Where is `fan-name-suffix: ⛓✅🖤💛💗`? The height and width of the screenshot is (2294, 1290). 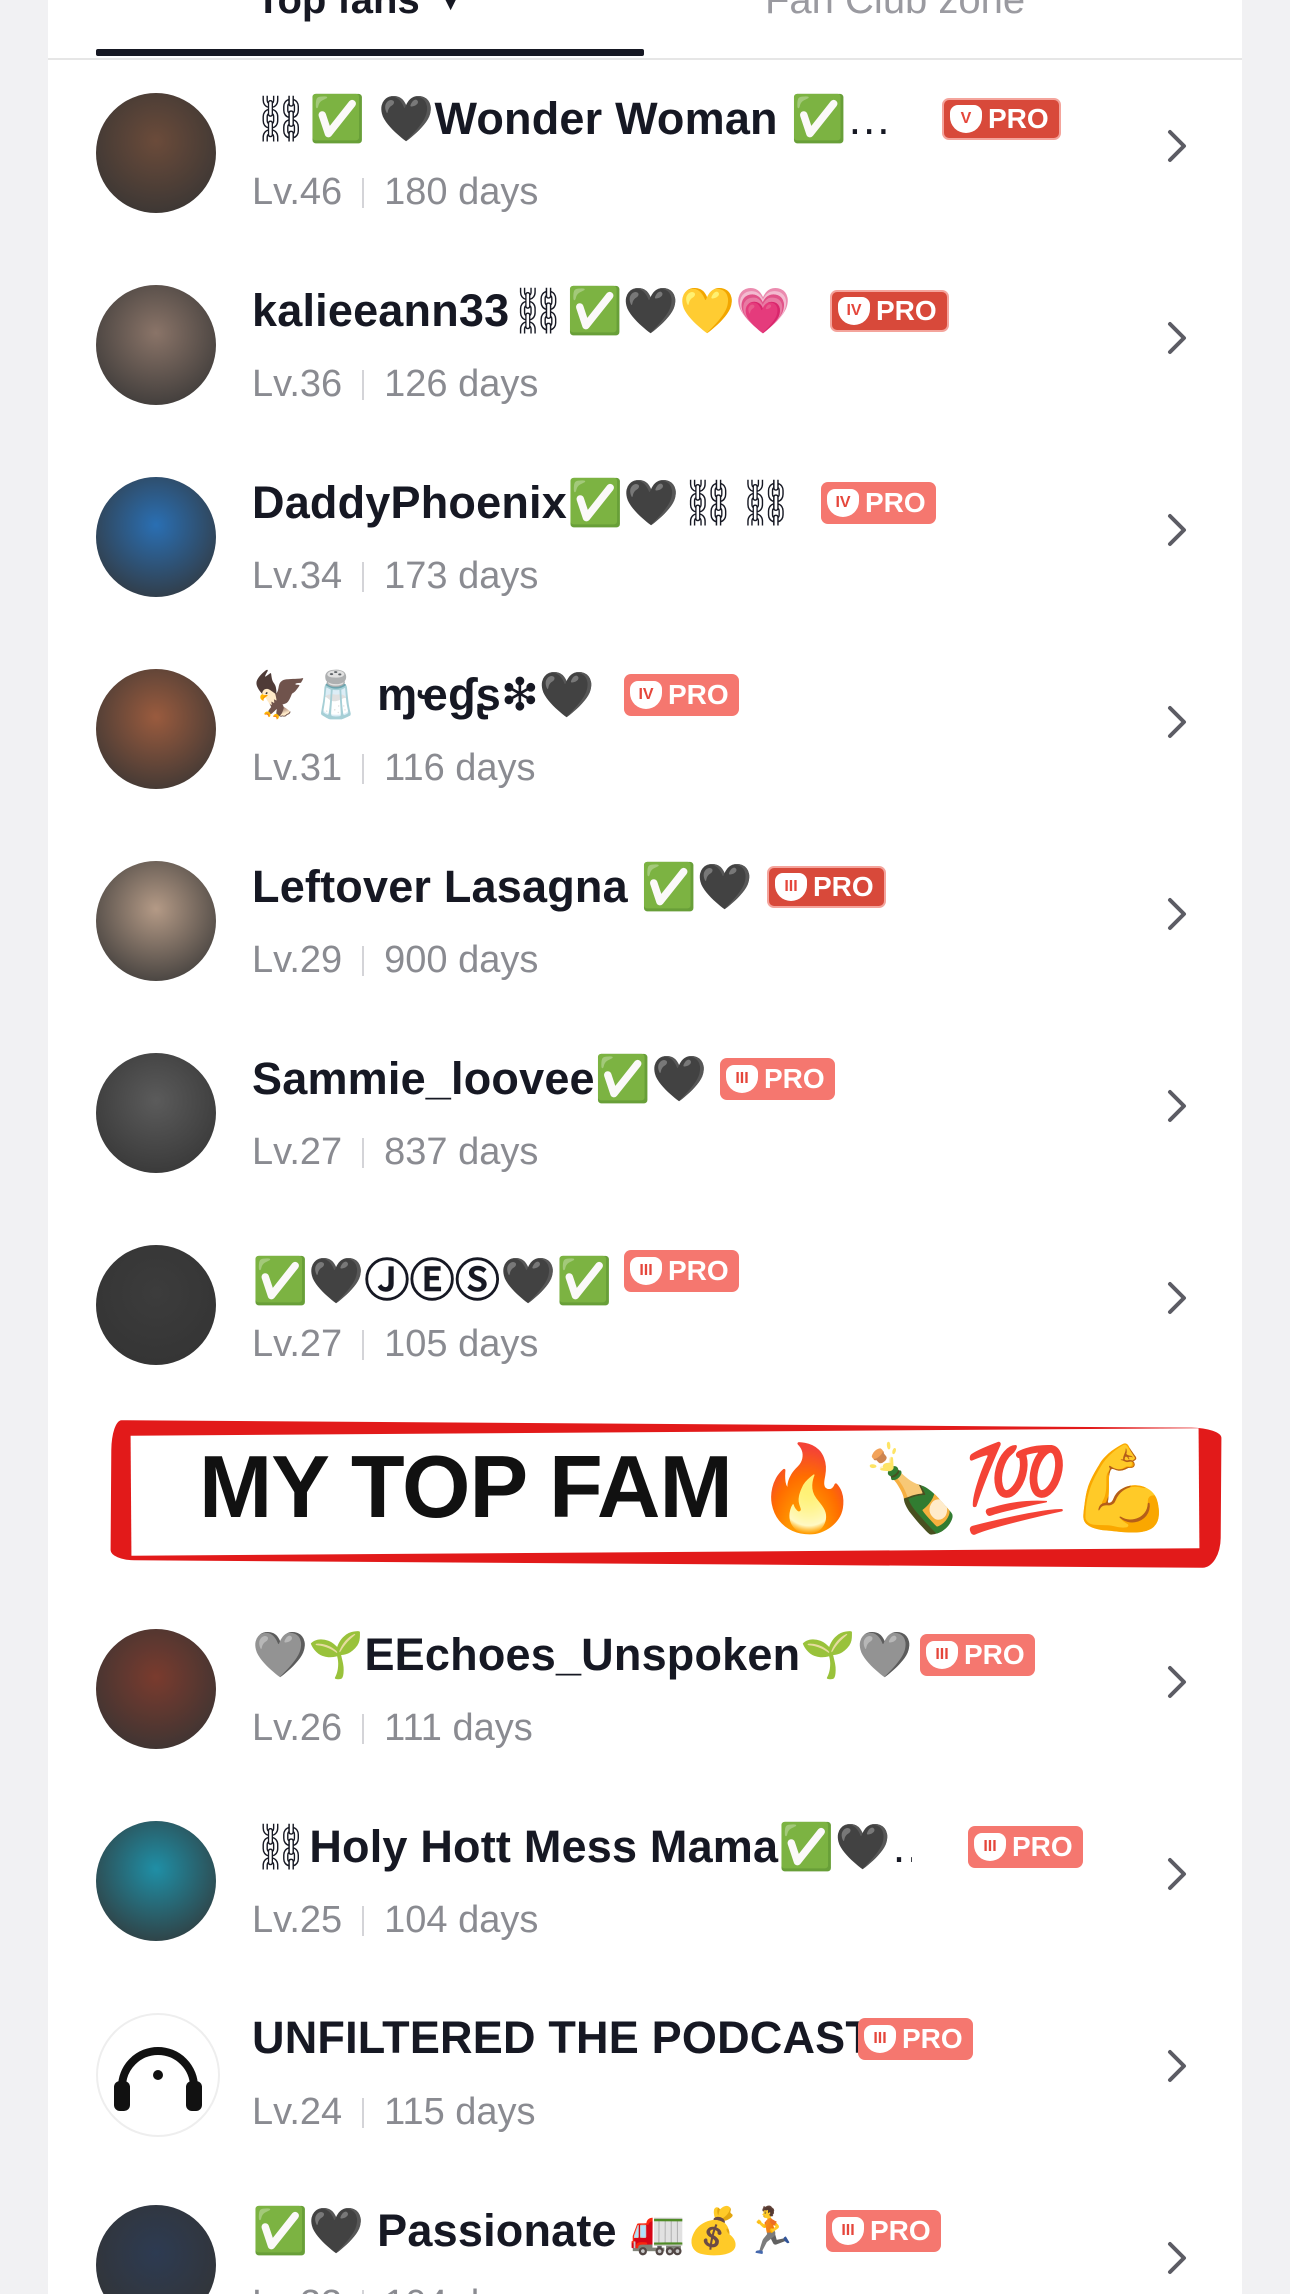
fan-name-suffix: ⛓✅🖤💛💗 is located at coordinates (650, 310).